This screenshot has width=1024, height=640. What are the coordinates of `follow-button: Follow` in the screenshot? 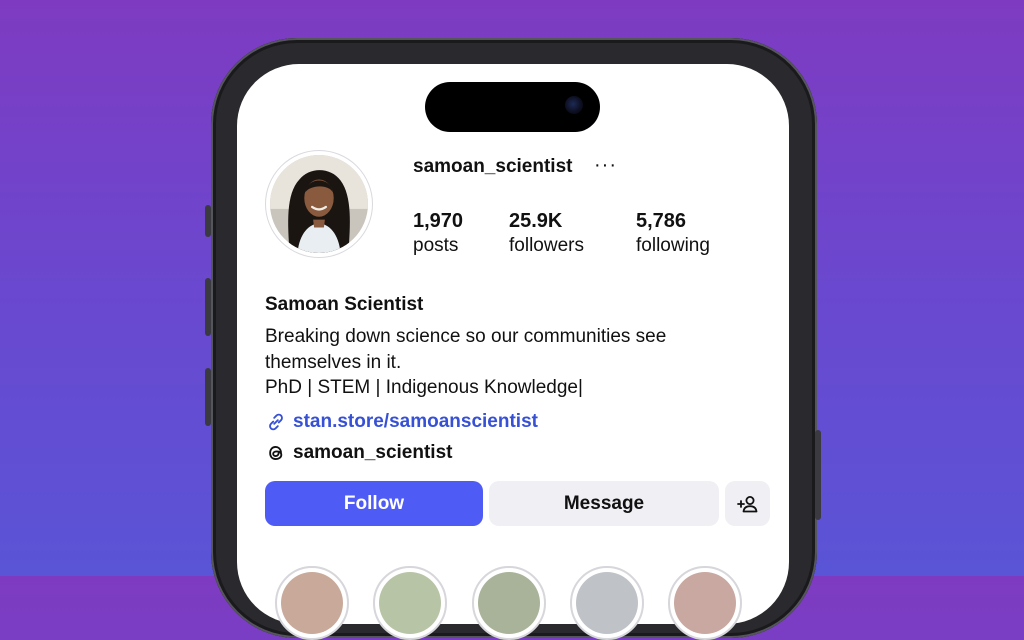 It's located at (374, 503).